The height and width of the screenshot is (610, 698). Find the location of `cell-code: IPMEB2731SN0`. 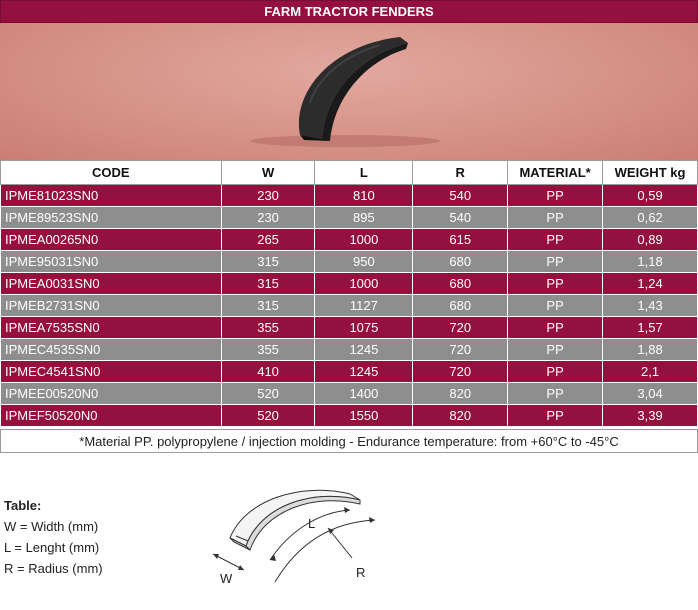

cell-code: IPMEB2731SN0 is located at coordinates (111, 305).